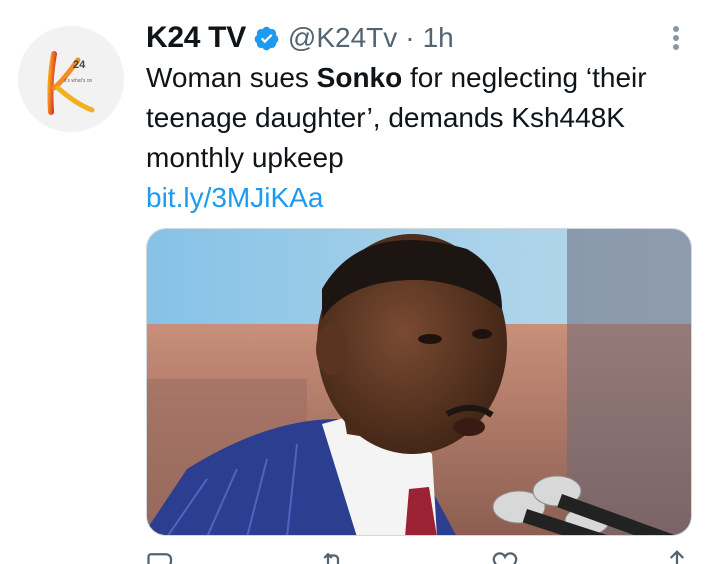  I want to click on like-icon, so click(505, 556).